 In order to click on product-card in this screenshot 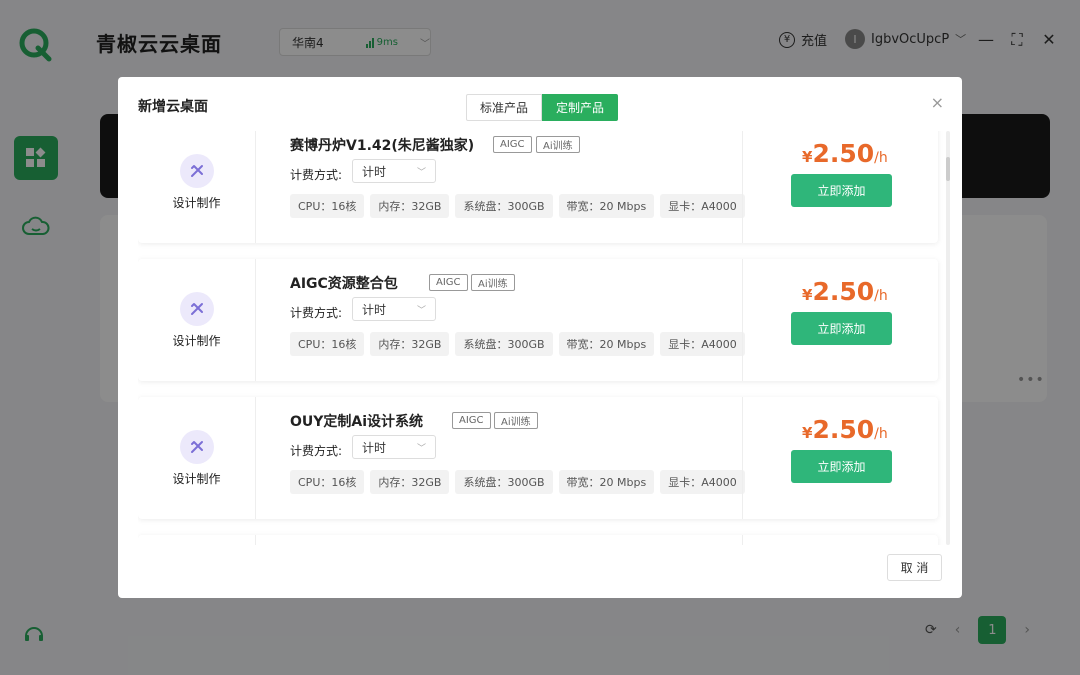, I will do `click(538, 540)`.